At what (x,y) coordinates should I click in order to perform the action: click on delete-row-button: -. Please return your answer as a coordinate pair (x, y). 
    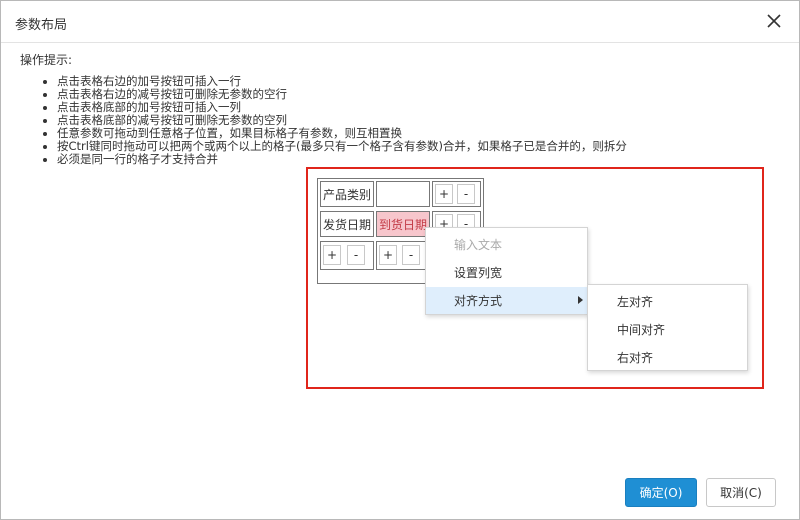
    Looking at the image, I should click on (466, 194).